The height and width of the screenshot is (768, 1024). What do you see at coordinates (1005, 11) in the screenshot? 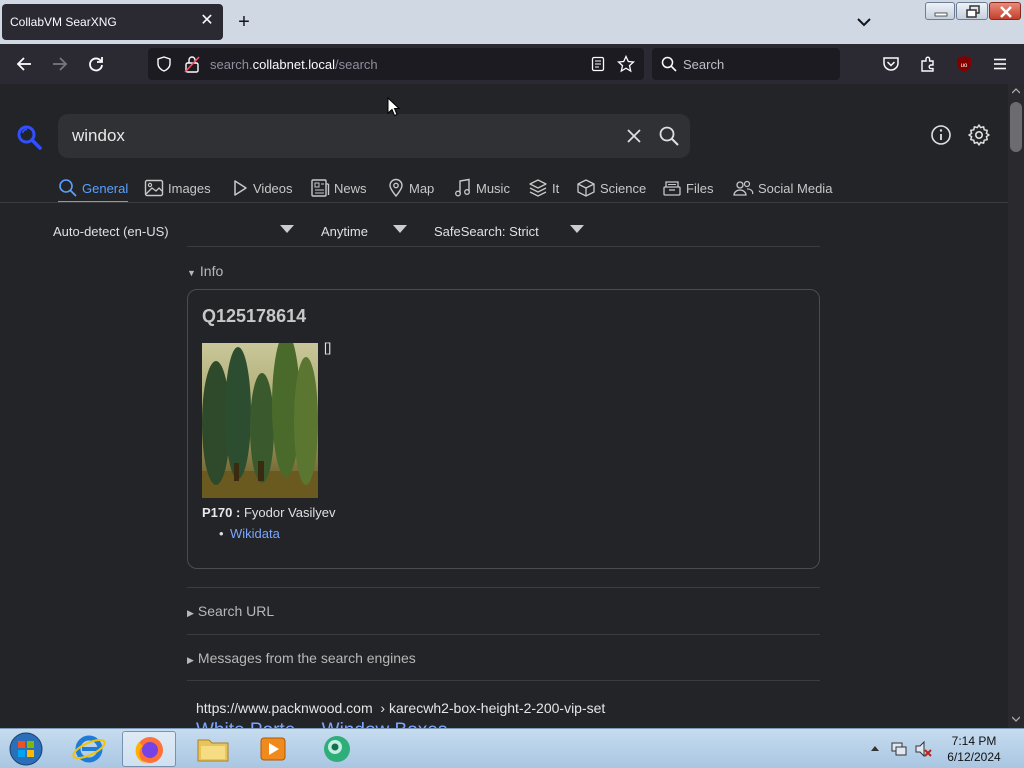
I see `window-close-button` at bounding box center [1005, 11].